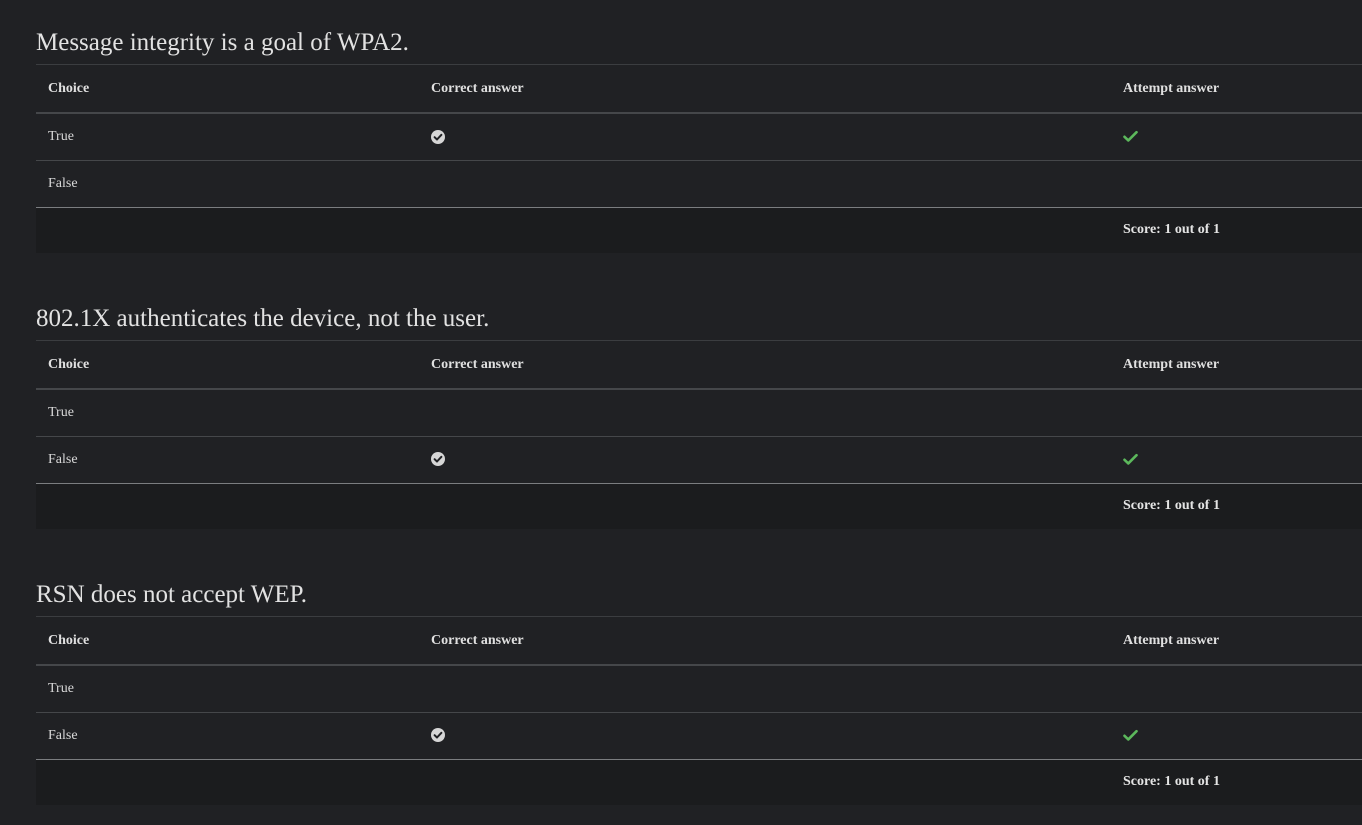  What do you see at coordinates (699, 595) in the screenshot?
I see `question-title: RSN does not accept WEP.` at bounding box center [699, 595].